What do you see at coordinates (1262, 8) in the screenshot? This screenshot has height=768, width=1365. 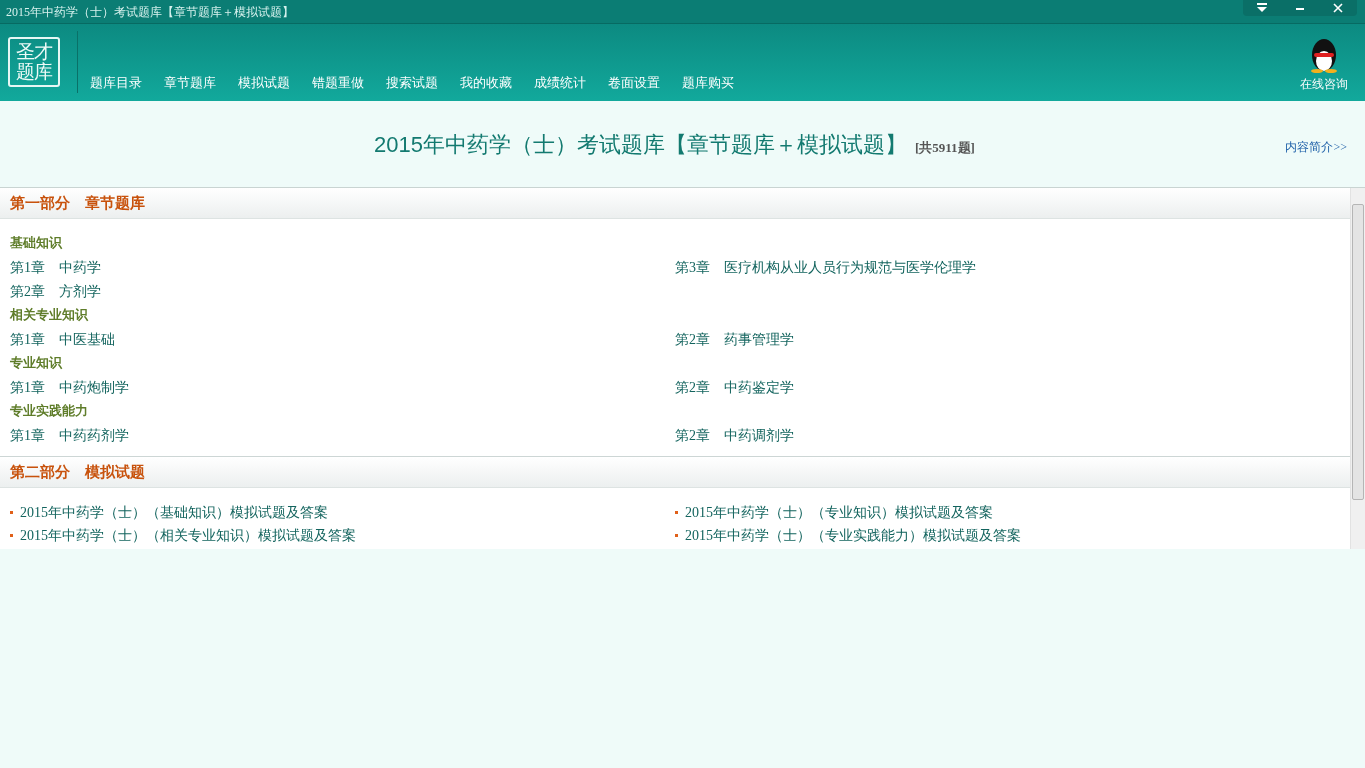 I see `caret-icon` at bounding box center [1262, 8].